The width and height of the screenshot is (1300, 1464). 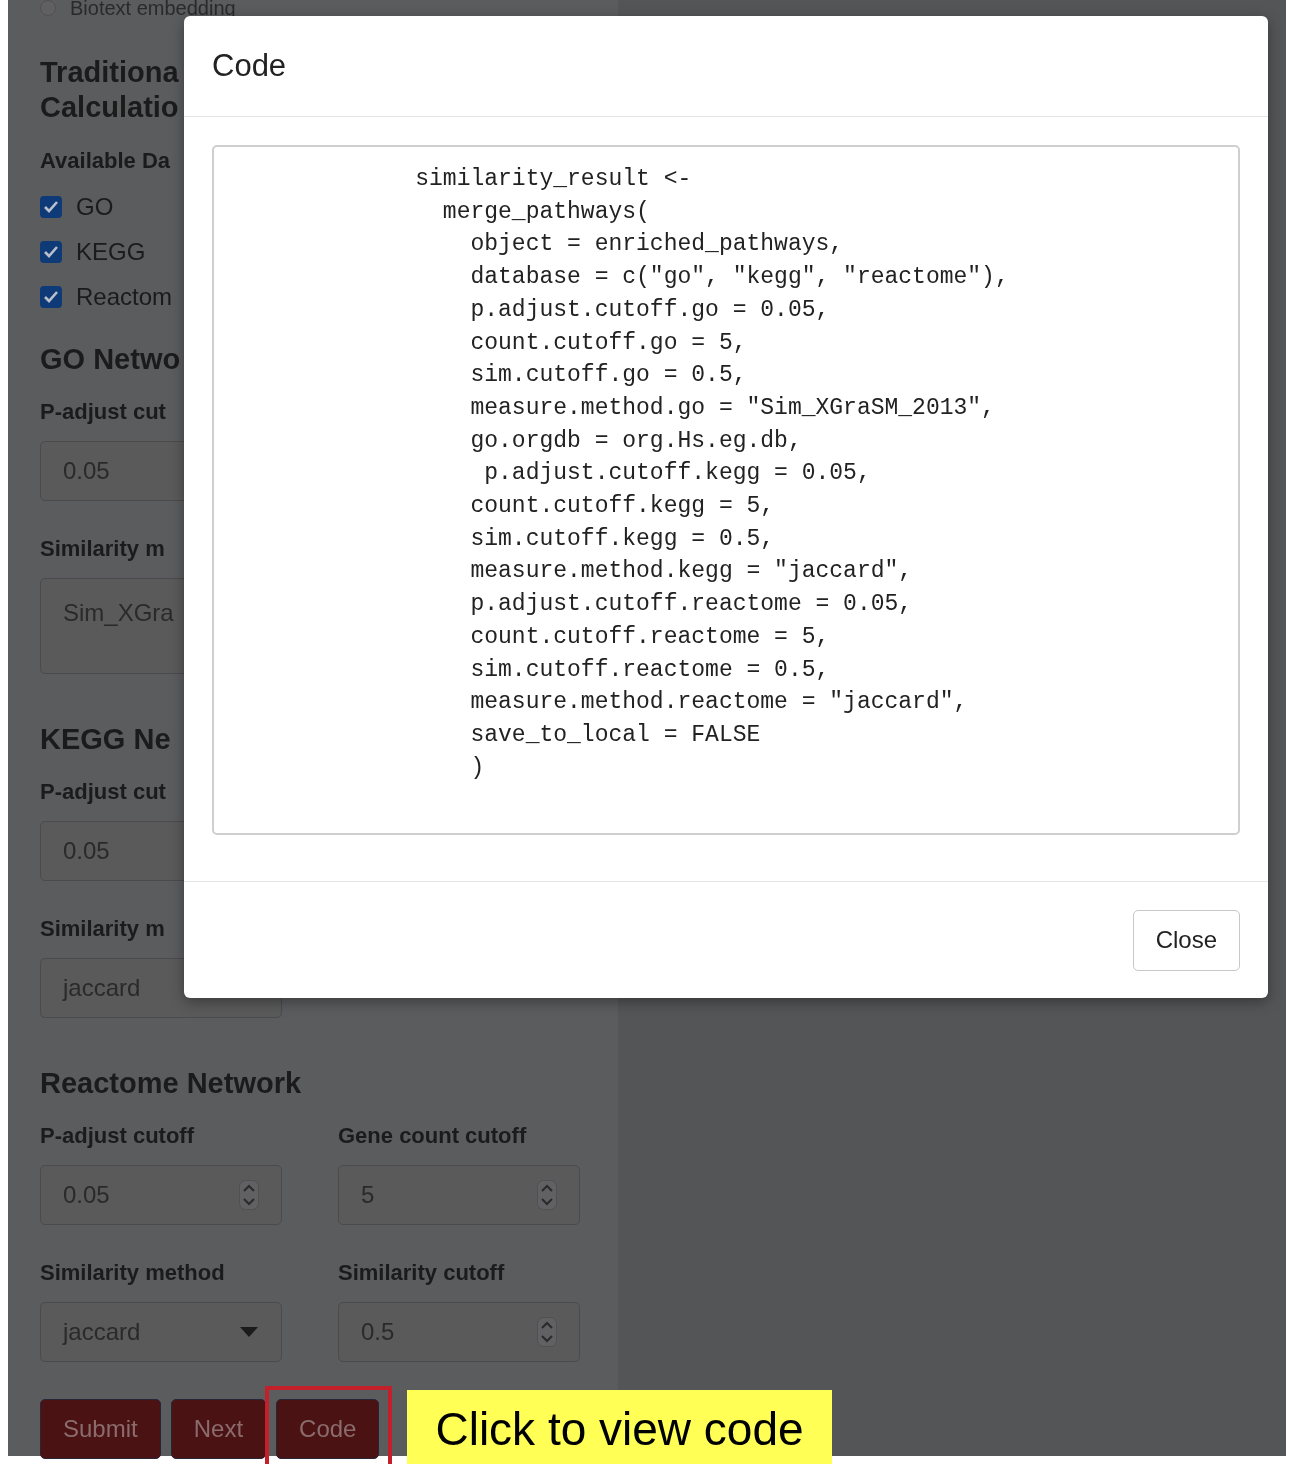 What do you see at coordinates (171, 1083) in the screenshot?
I see `section-title: Reactome Network` at bounding box center [171, 1083].